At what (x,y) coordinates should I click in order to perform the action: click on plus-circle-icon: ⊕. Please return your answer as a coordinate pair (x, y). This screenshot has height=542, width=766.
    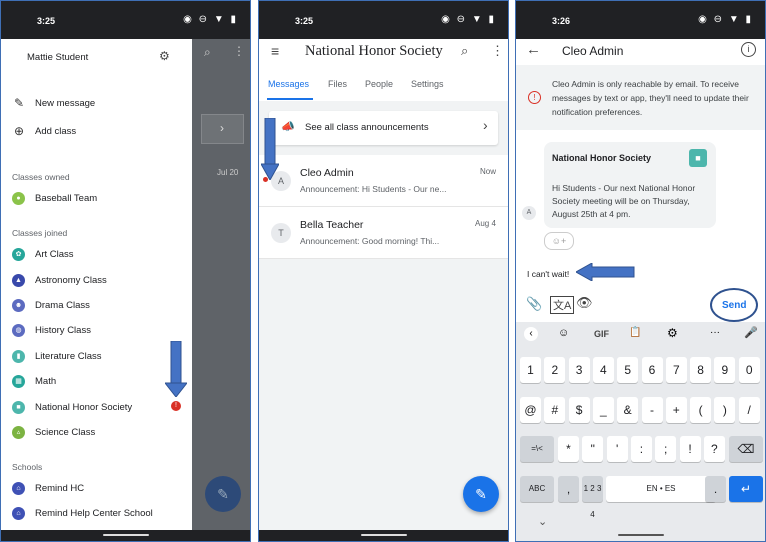
    Looking at the image, I should click on (19, 131).